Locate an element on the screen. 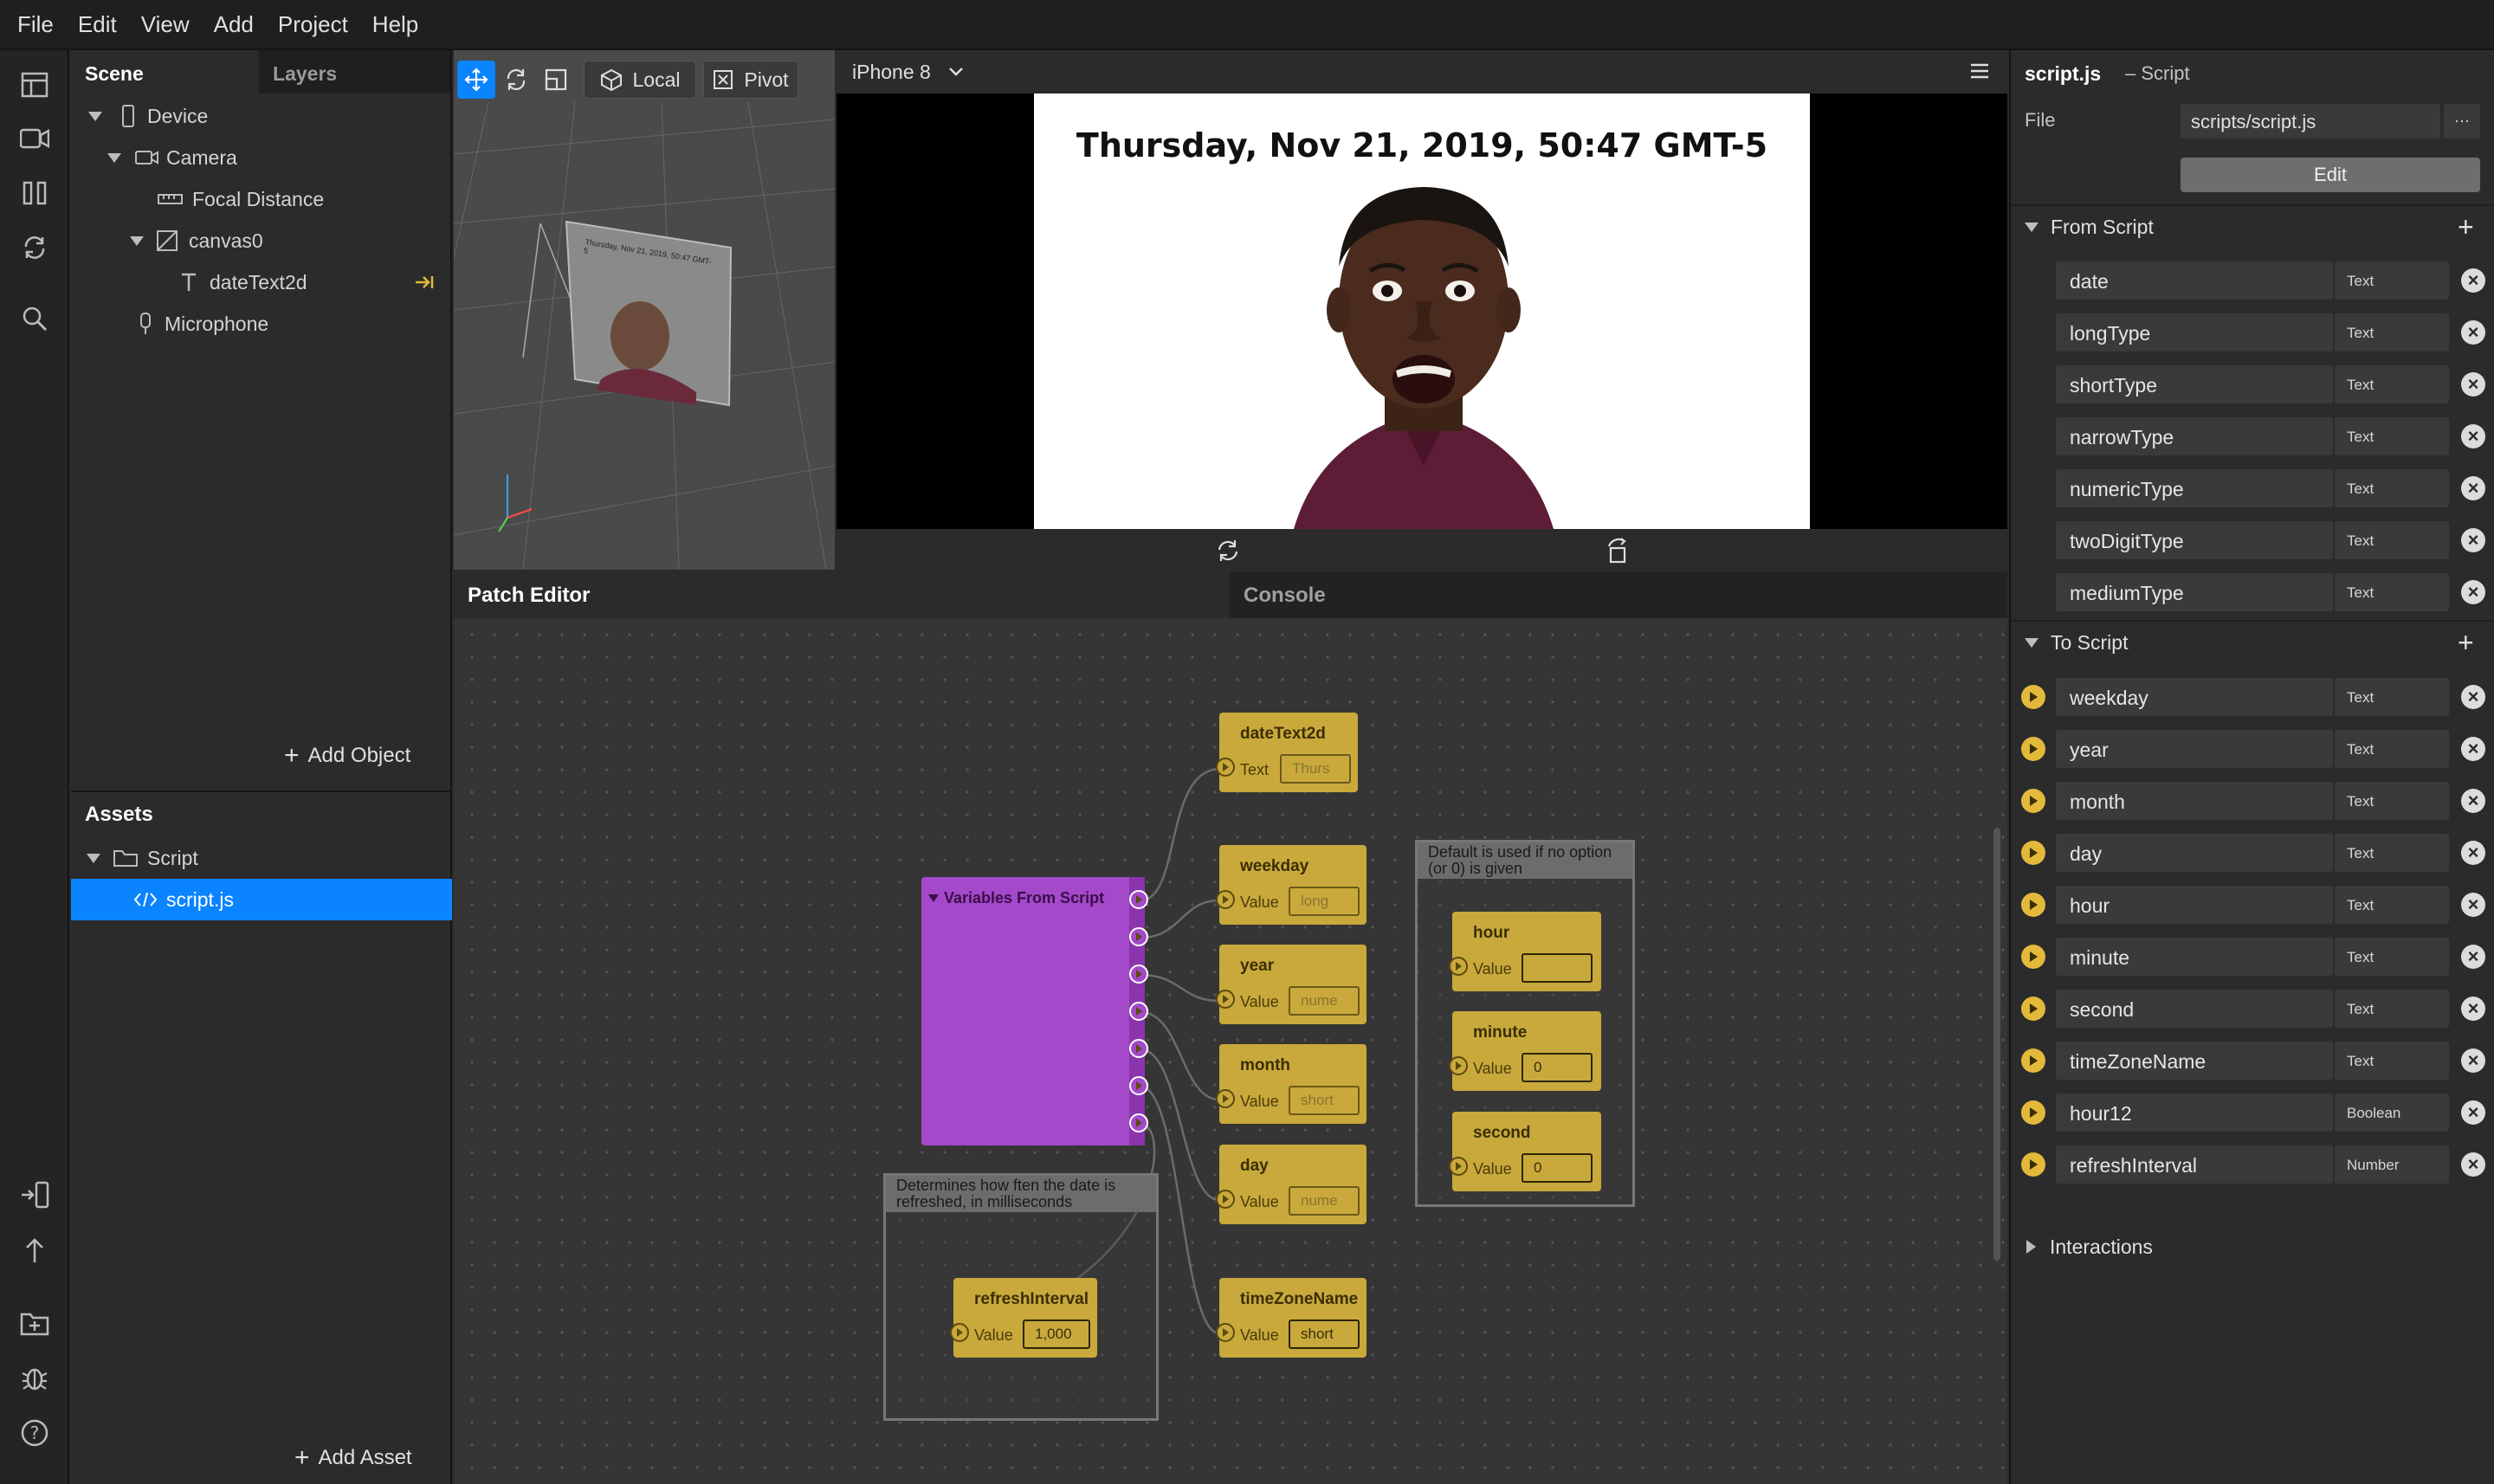 The height and width of the screenshot is (1484, 2494). variable-name-field: refreshInterval is located at coordinates (2195, 1164).